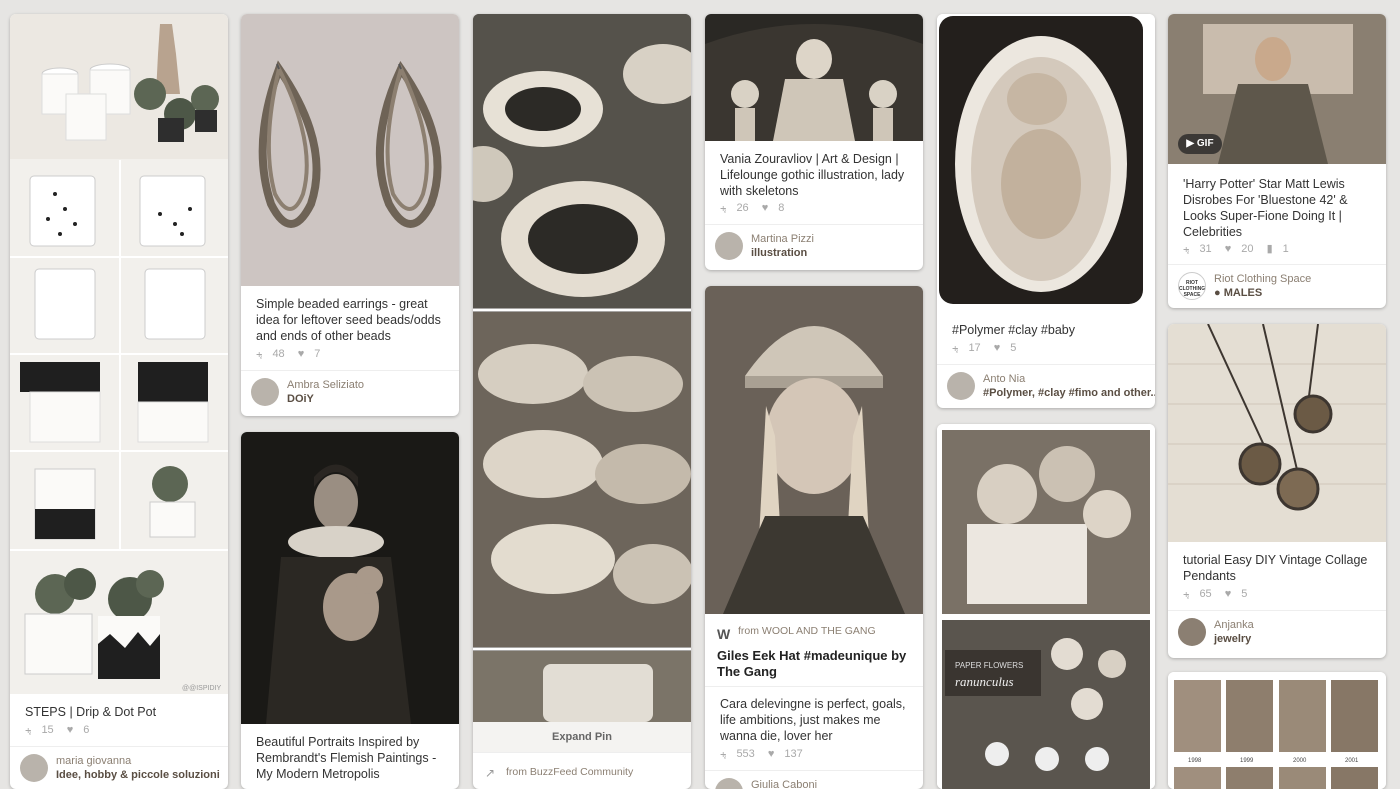 The image size is (1400, 789). Describe the element at coordinates (325, 385) in the screenshot. I see `pinner-name: Ambra Seliziato` at that location.